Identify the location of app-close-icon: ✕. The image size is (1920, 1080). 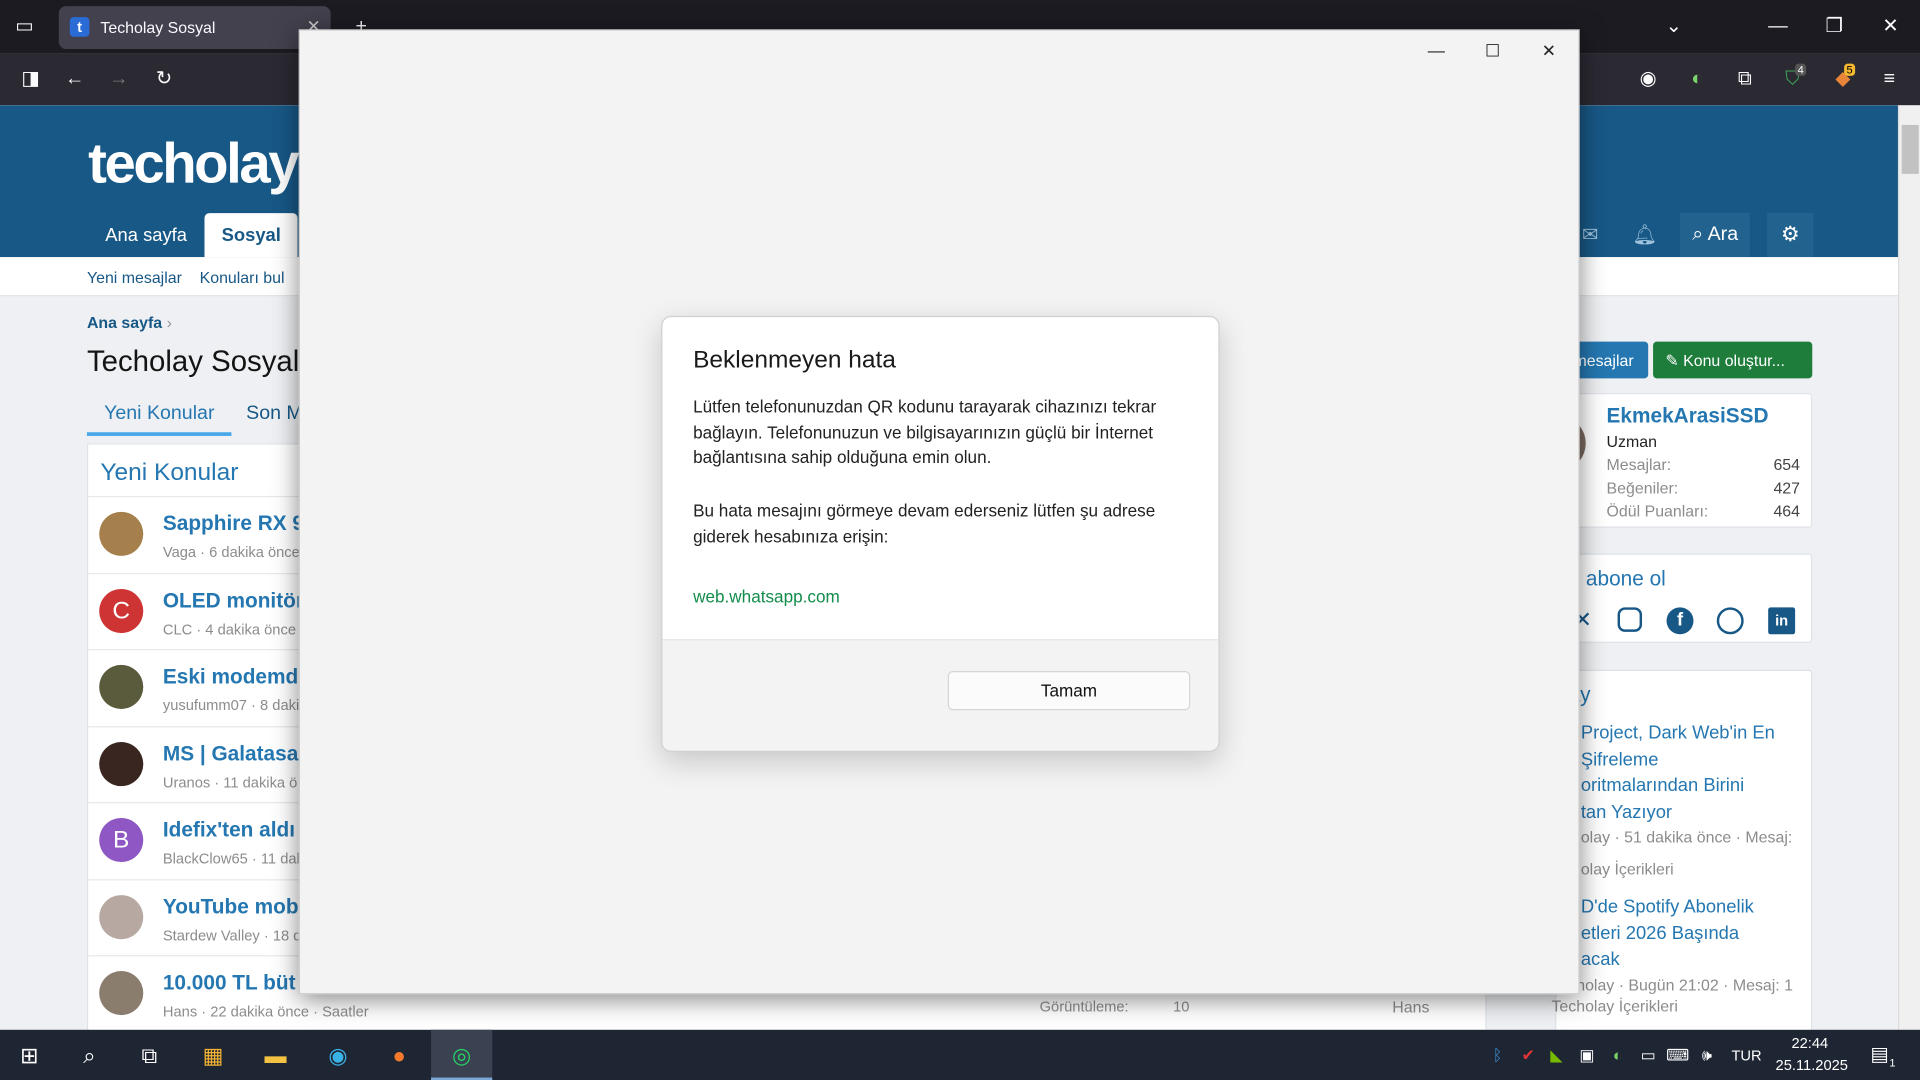
(1548, 52).